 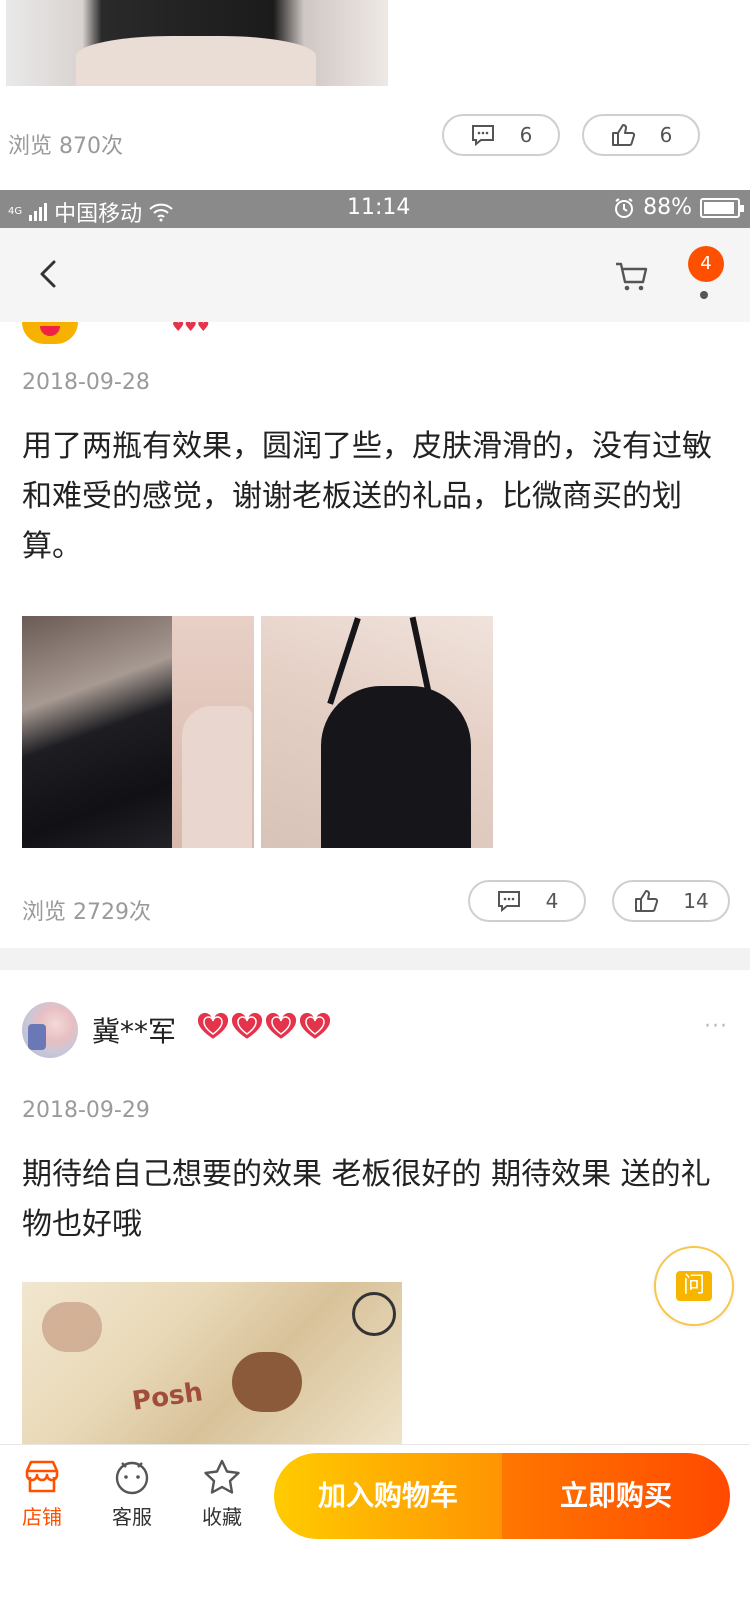 I want to click on customer-service-icon, so click(x=132, y=1478).